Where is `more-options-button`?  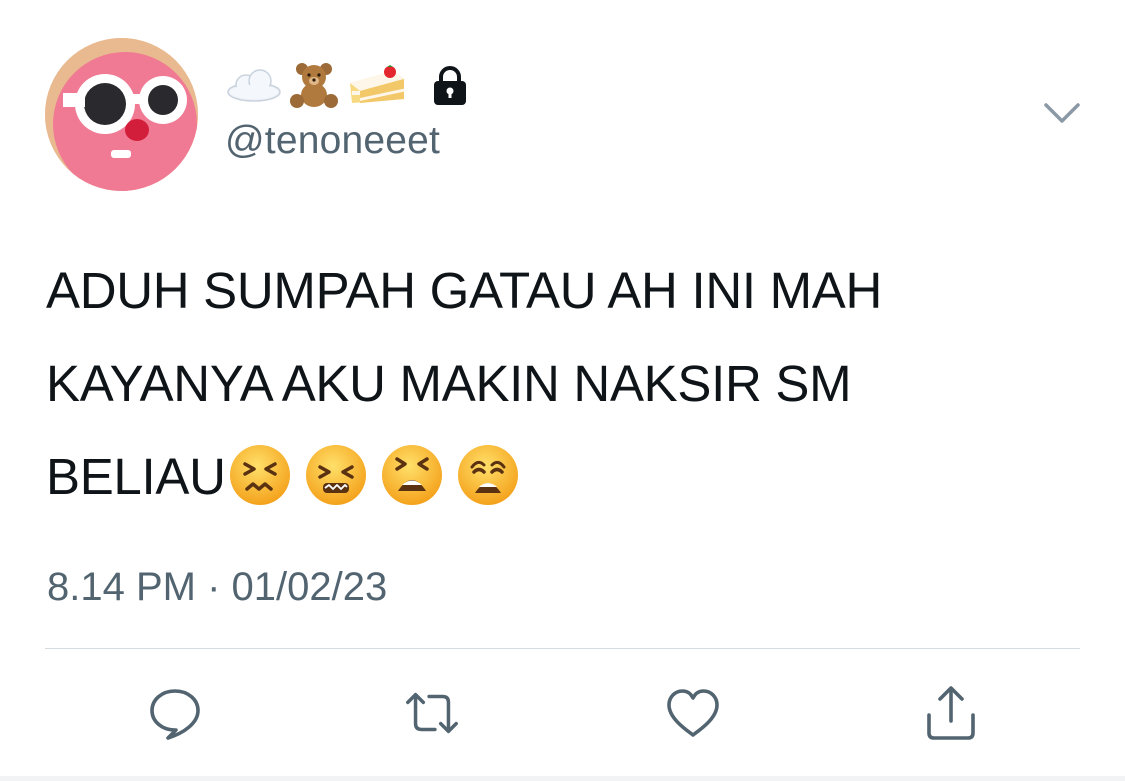
more-options-button is located at coordinates (1062, 114).